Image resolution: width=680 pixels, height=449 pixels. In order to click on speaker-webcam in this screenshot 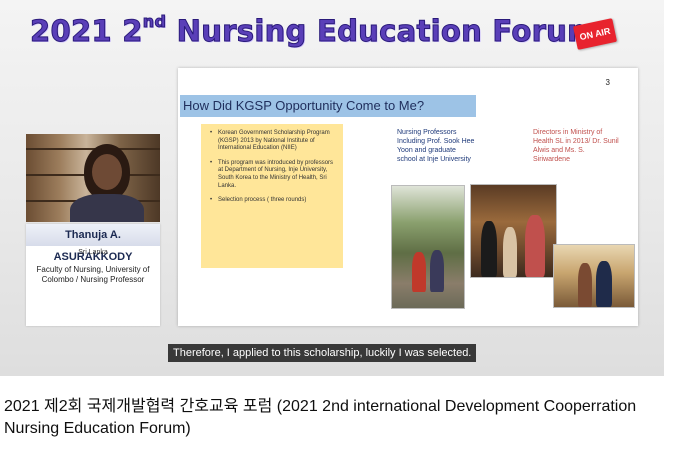, I will do `click(93, 178)`.